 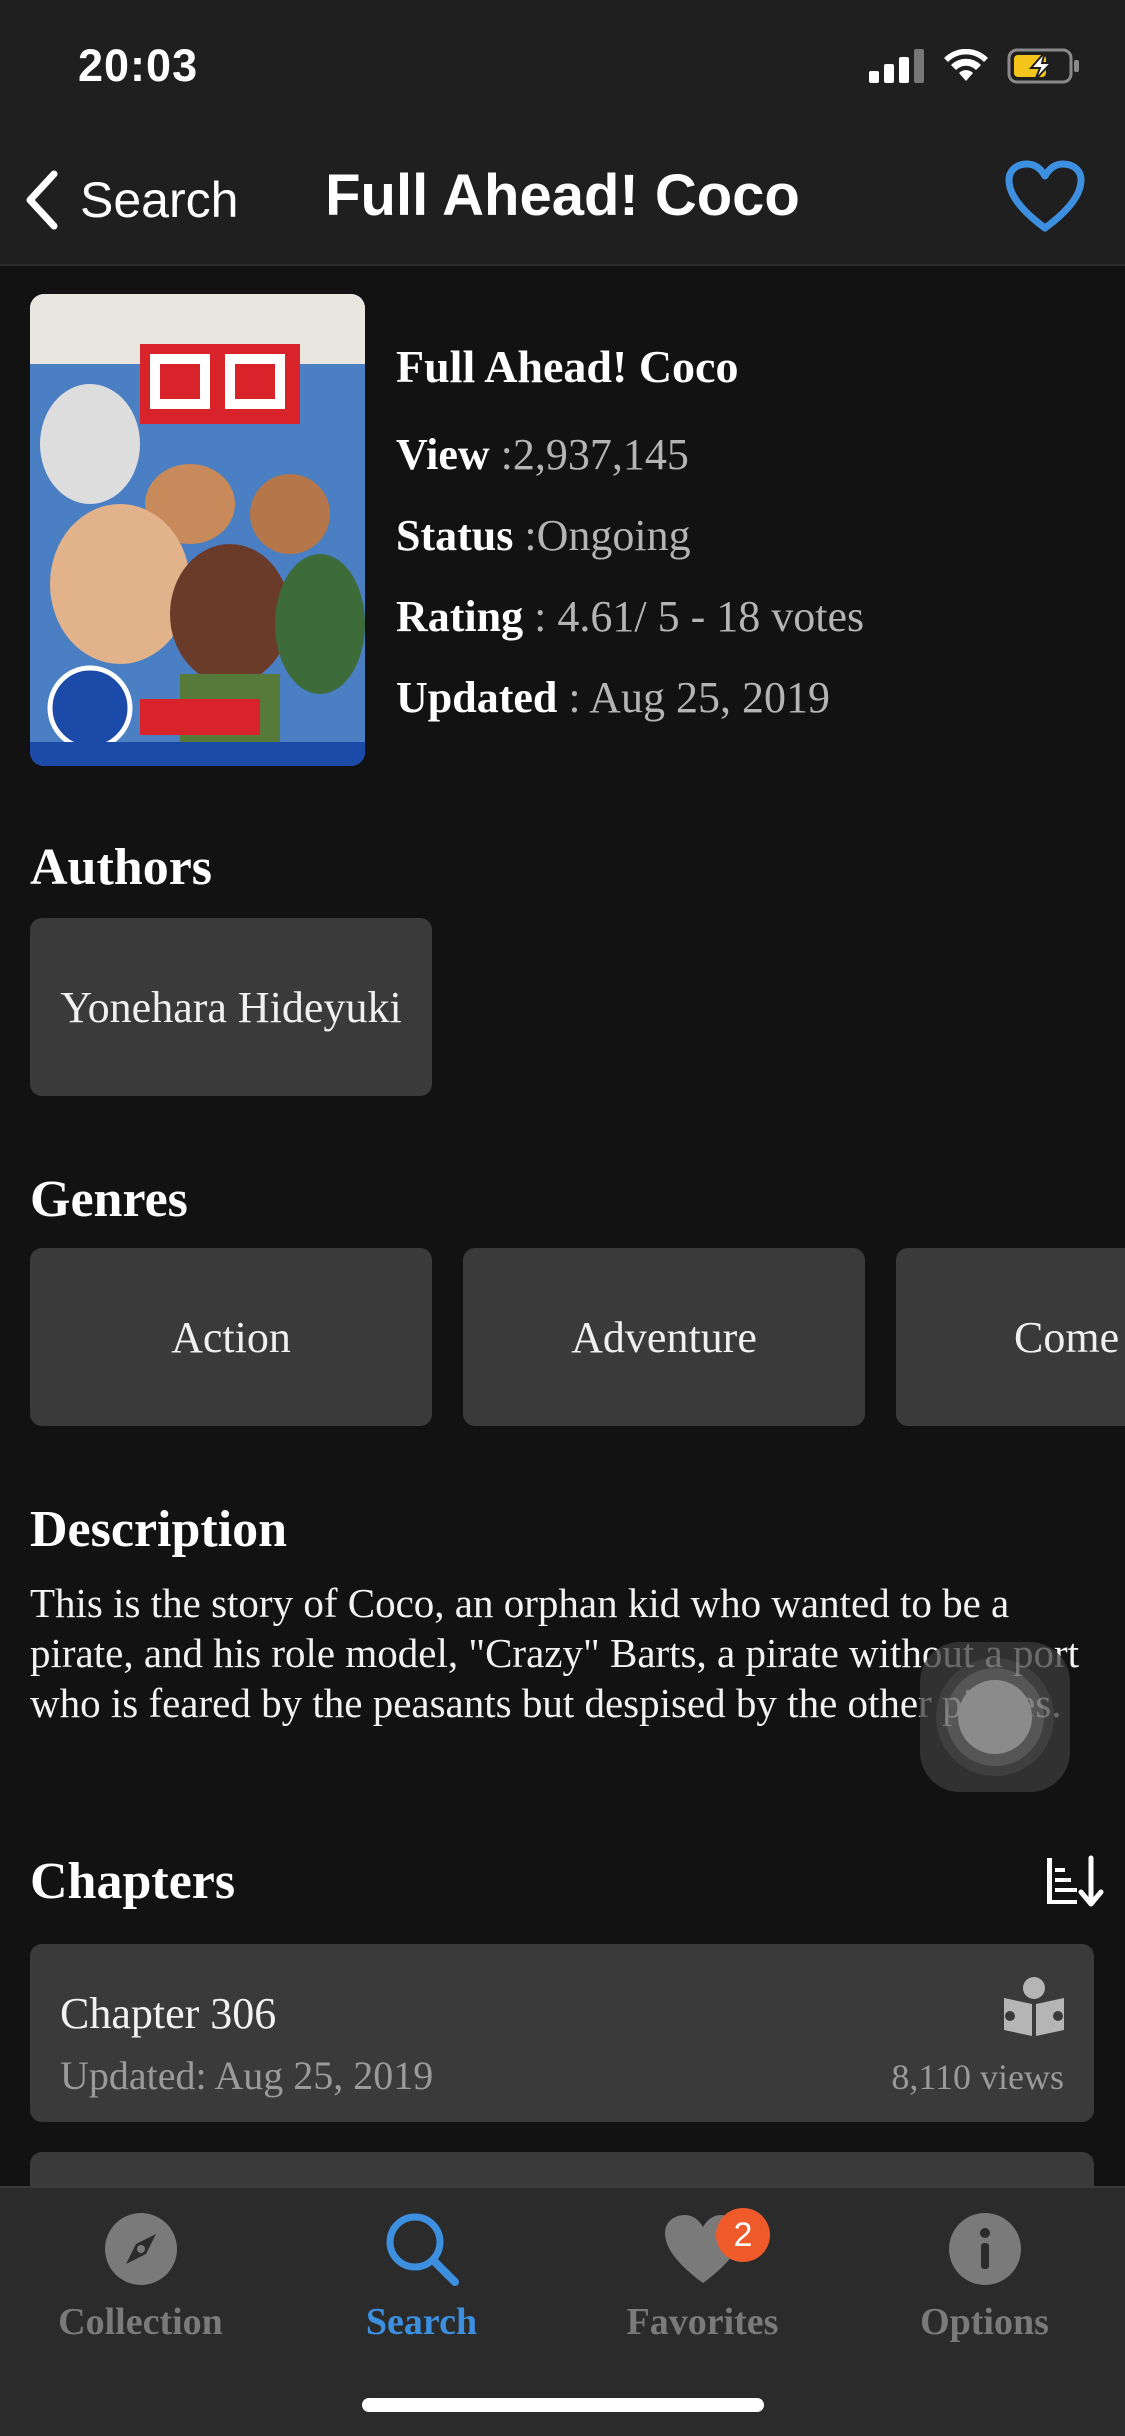 What do you see at coordinates (589, 454) in the screenshot?
I see `view-value: :2,937,145` at bounding box center [589, 454].